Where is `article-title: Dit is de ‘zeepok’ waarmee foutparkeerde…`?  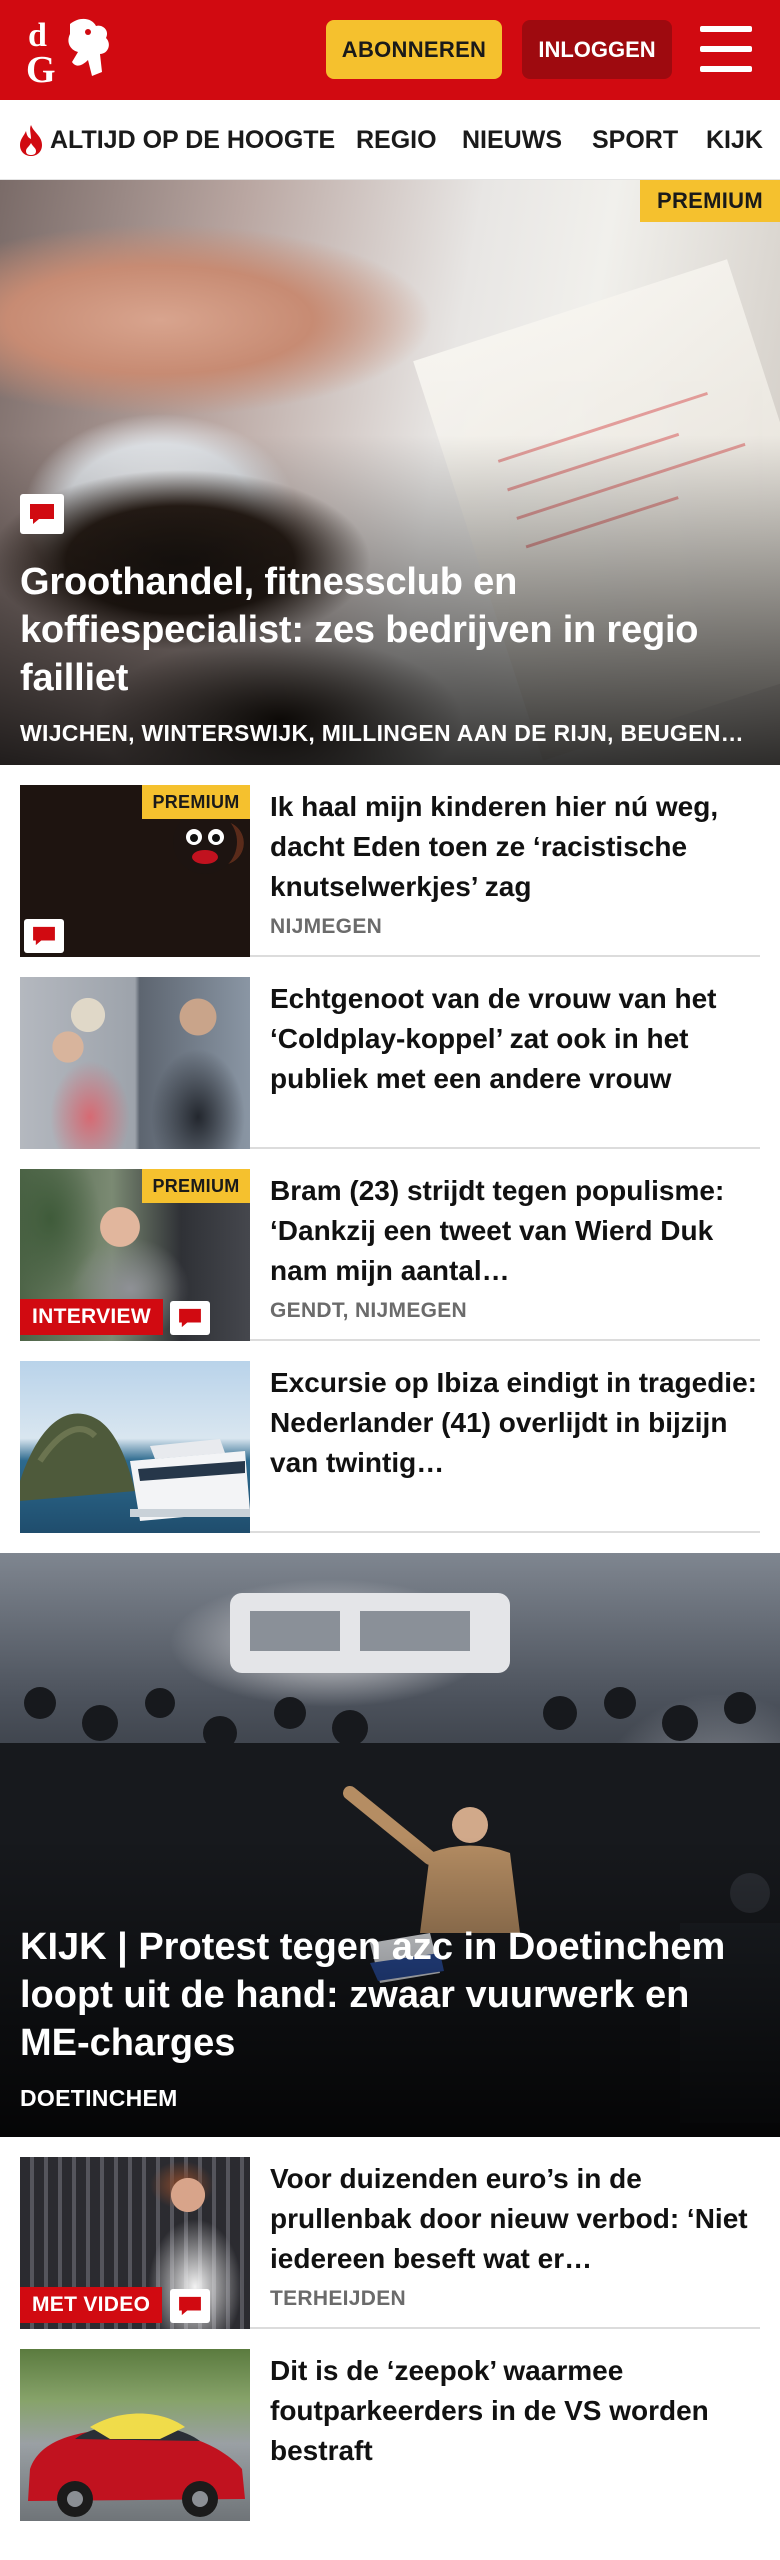
article-title: Dit is de ‘zeepok’ waarmee foutparkeerde… is located at coordinates (515, 2411).